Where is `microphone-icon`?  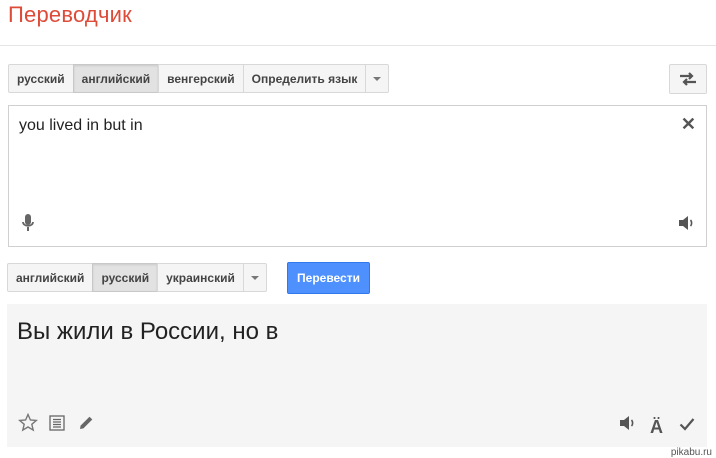
microphone-icon is located at coordinates (28, 225).